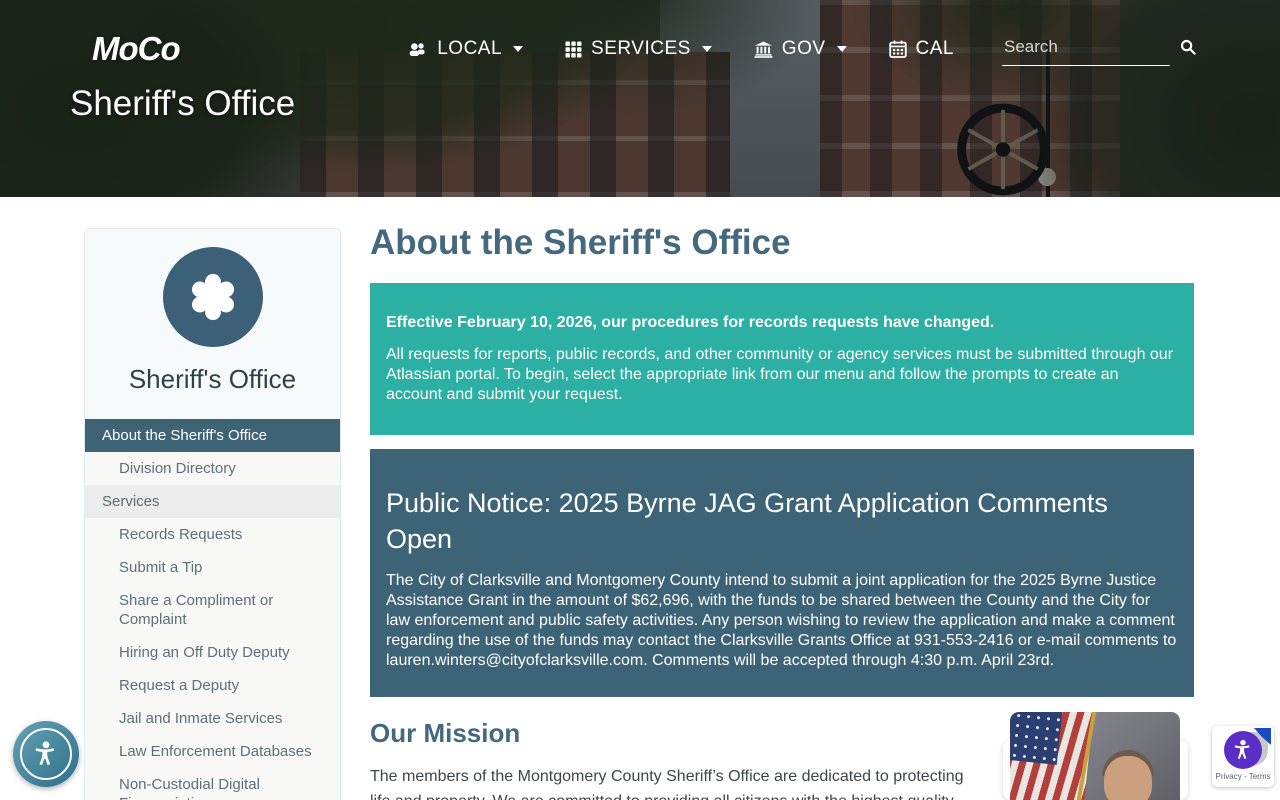  What do you see at coordinates (763, 49) in the screenshot?
I see `landmark-icon` at bounding box center [763, 49].